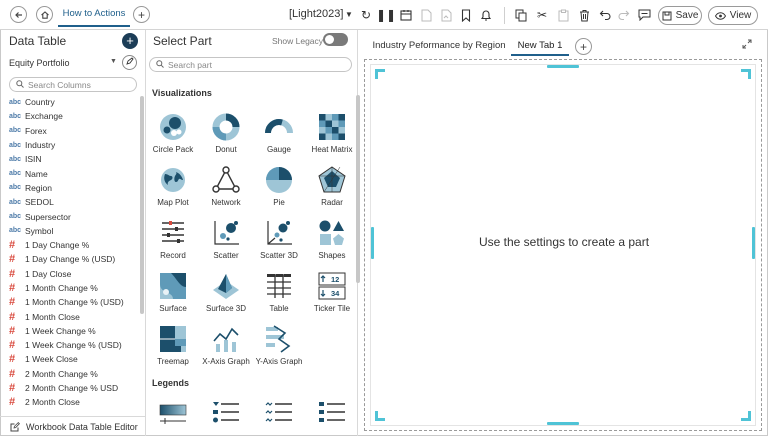 The width and height of the screenshot is (768, 436). I want to click on arrow-left-icon, so click(18, 14).